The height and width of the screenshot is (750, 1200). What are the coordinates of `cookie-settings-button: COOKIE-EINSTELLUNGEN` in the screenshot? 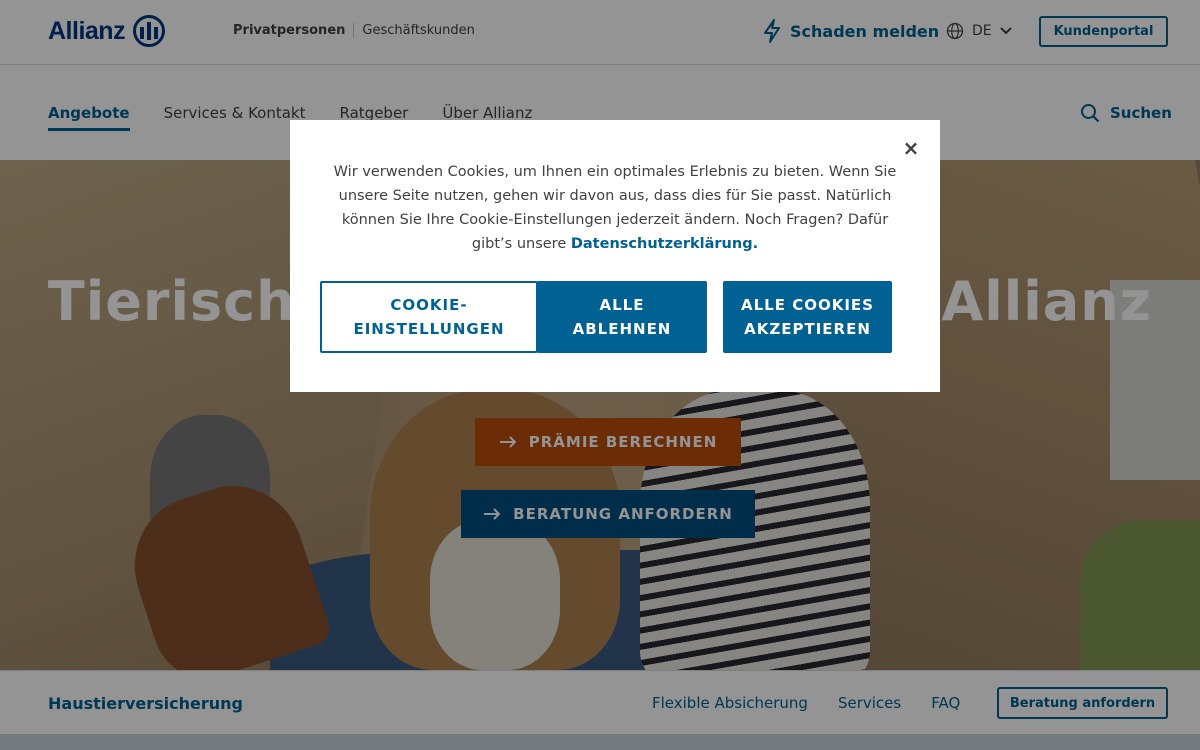 It's located at (429, 317).